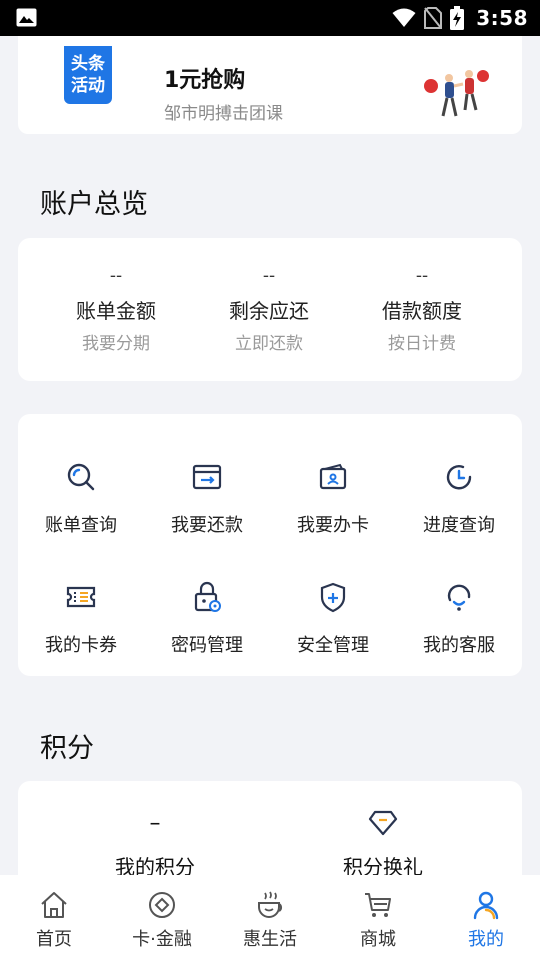 This screenshot has height=960, width=540. What do you see at coordinates (333, 597) in the screenshot?
I see `shield-icon` at bounding box center [333, 597].